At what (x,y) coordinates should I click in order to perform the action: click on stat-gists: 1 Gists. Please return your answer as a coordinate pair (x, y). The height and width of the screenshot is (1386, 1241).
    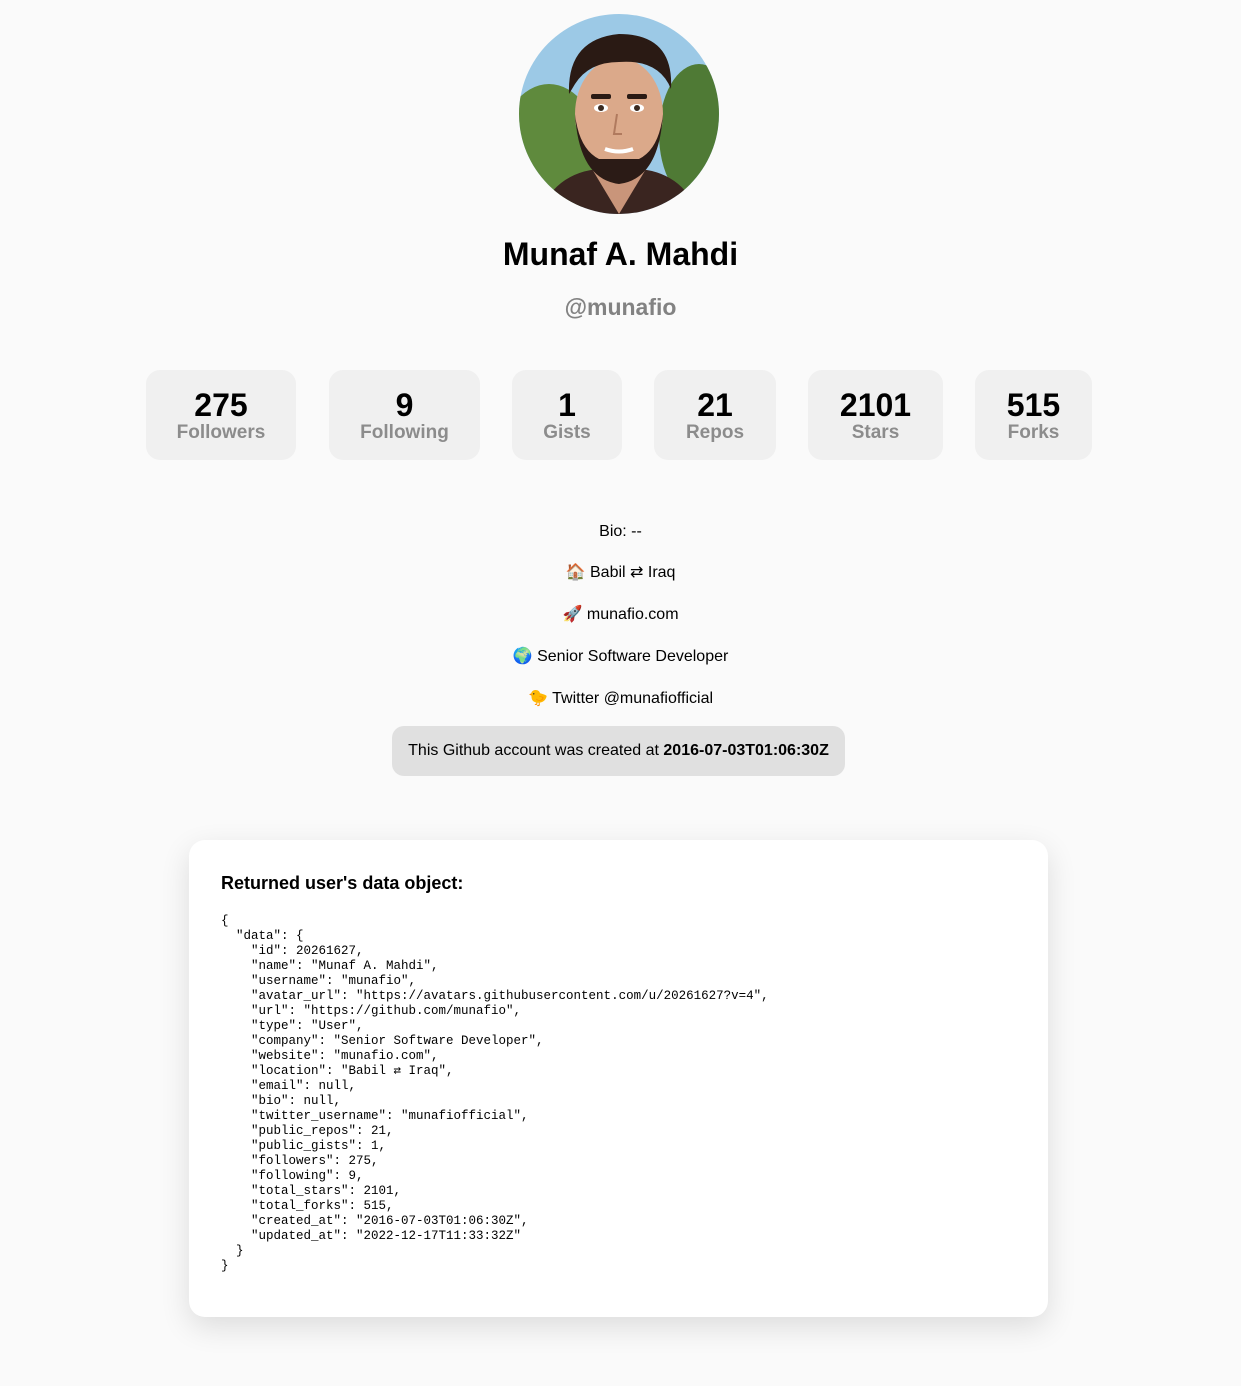
    Looking at the image, I should click on (567, 415).